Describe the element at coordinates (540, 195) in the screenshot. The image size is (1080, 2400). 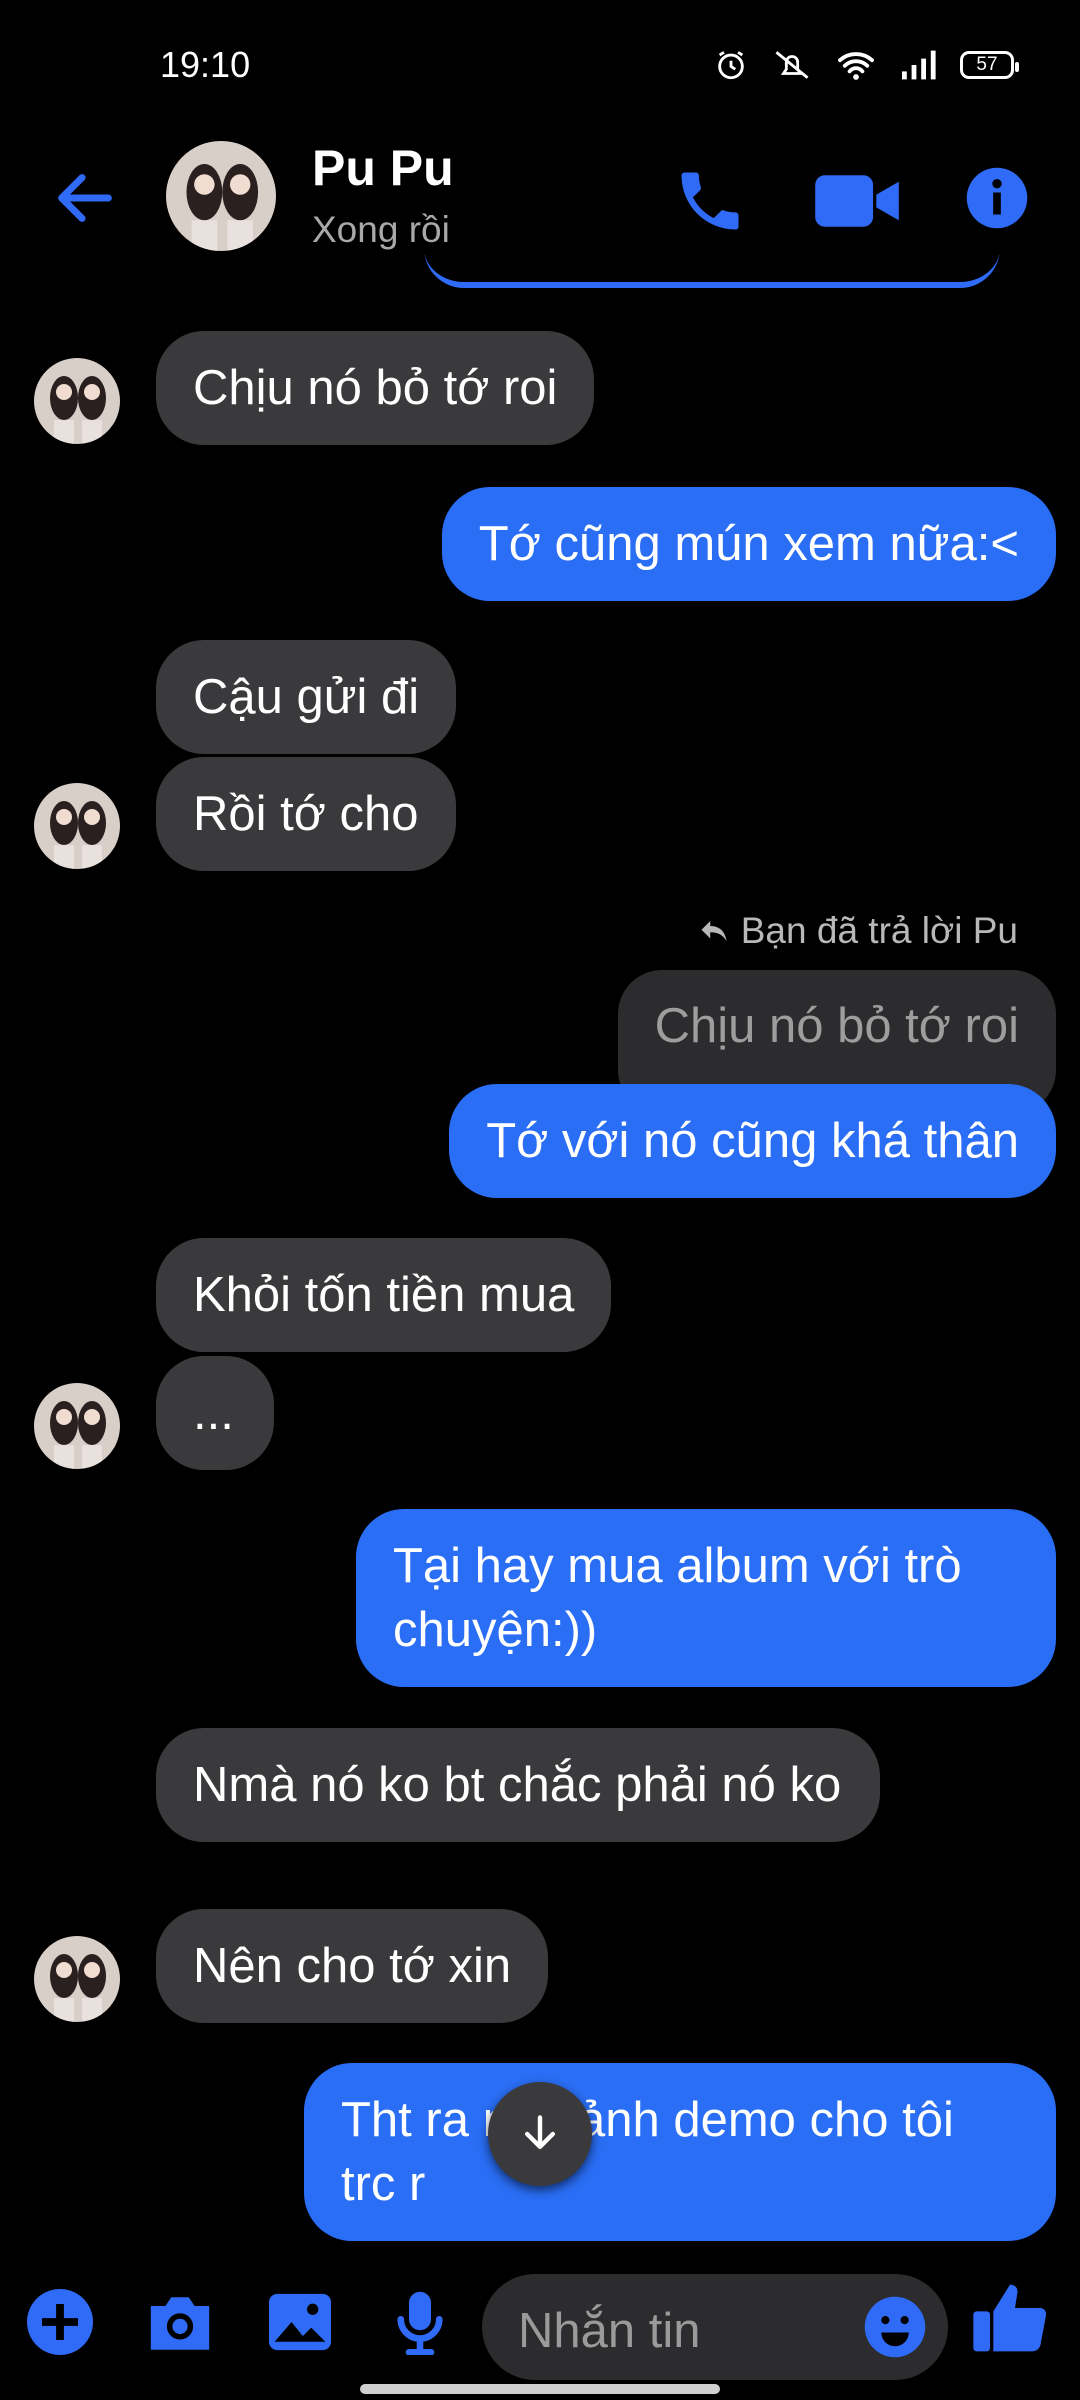
I see `conversation-header: Pu Pu Xong rồi` at that location.